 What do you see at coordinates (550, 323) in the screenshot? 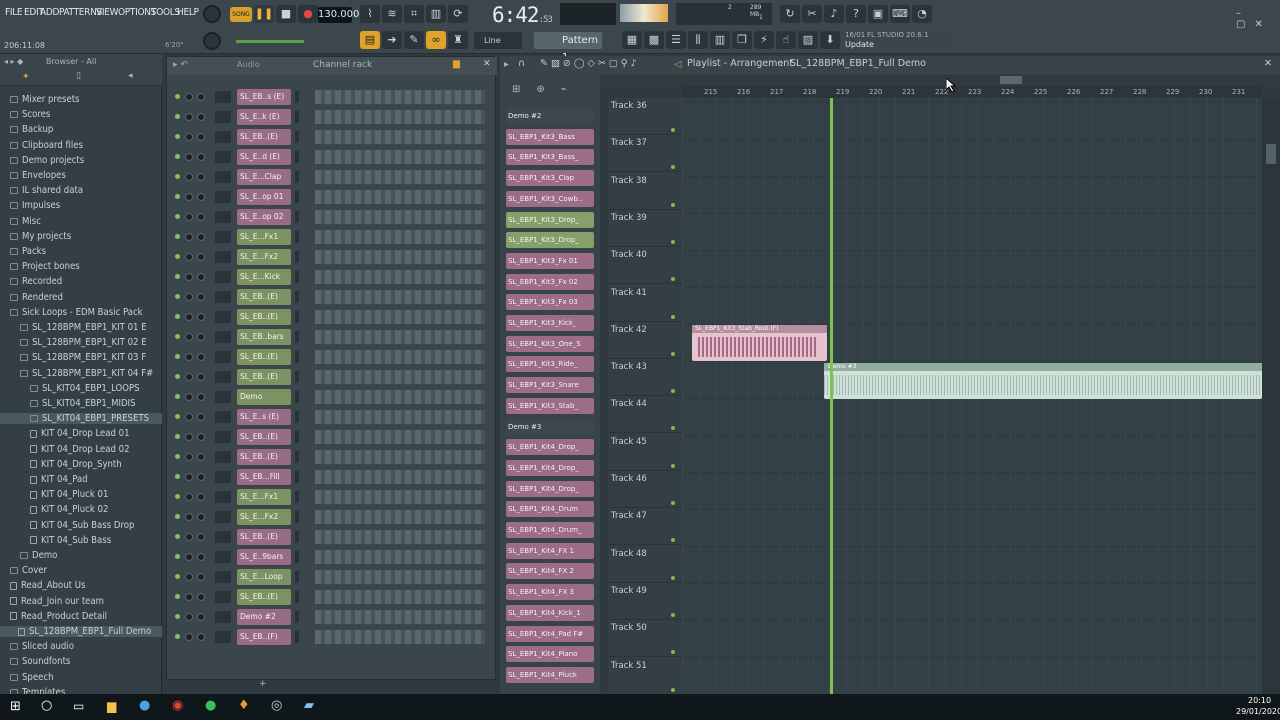
I see `picker-item: SL_EBP1_Kit3_Kick_` at bounding box center [550, 323].